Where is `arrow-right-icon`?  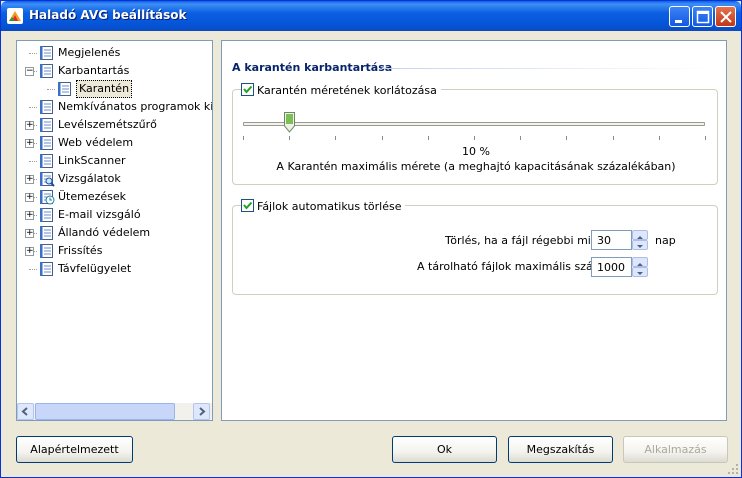 arrow-right-icon is located at coordinates (202, 411).